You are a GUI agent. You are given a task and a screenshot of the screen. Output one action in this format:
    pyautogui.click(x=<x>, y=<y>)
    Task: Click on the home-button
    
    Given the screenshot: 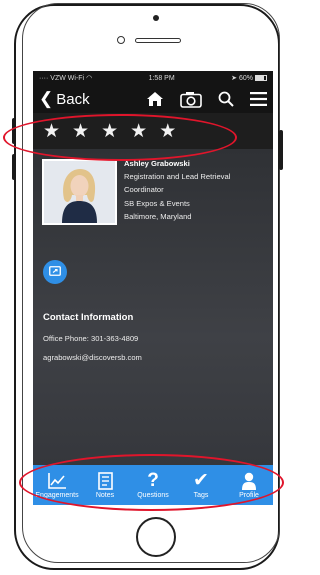 What is the action you would take?
    pyautogui.click(x=156, y=537)
    